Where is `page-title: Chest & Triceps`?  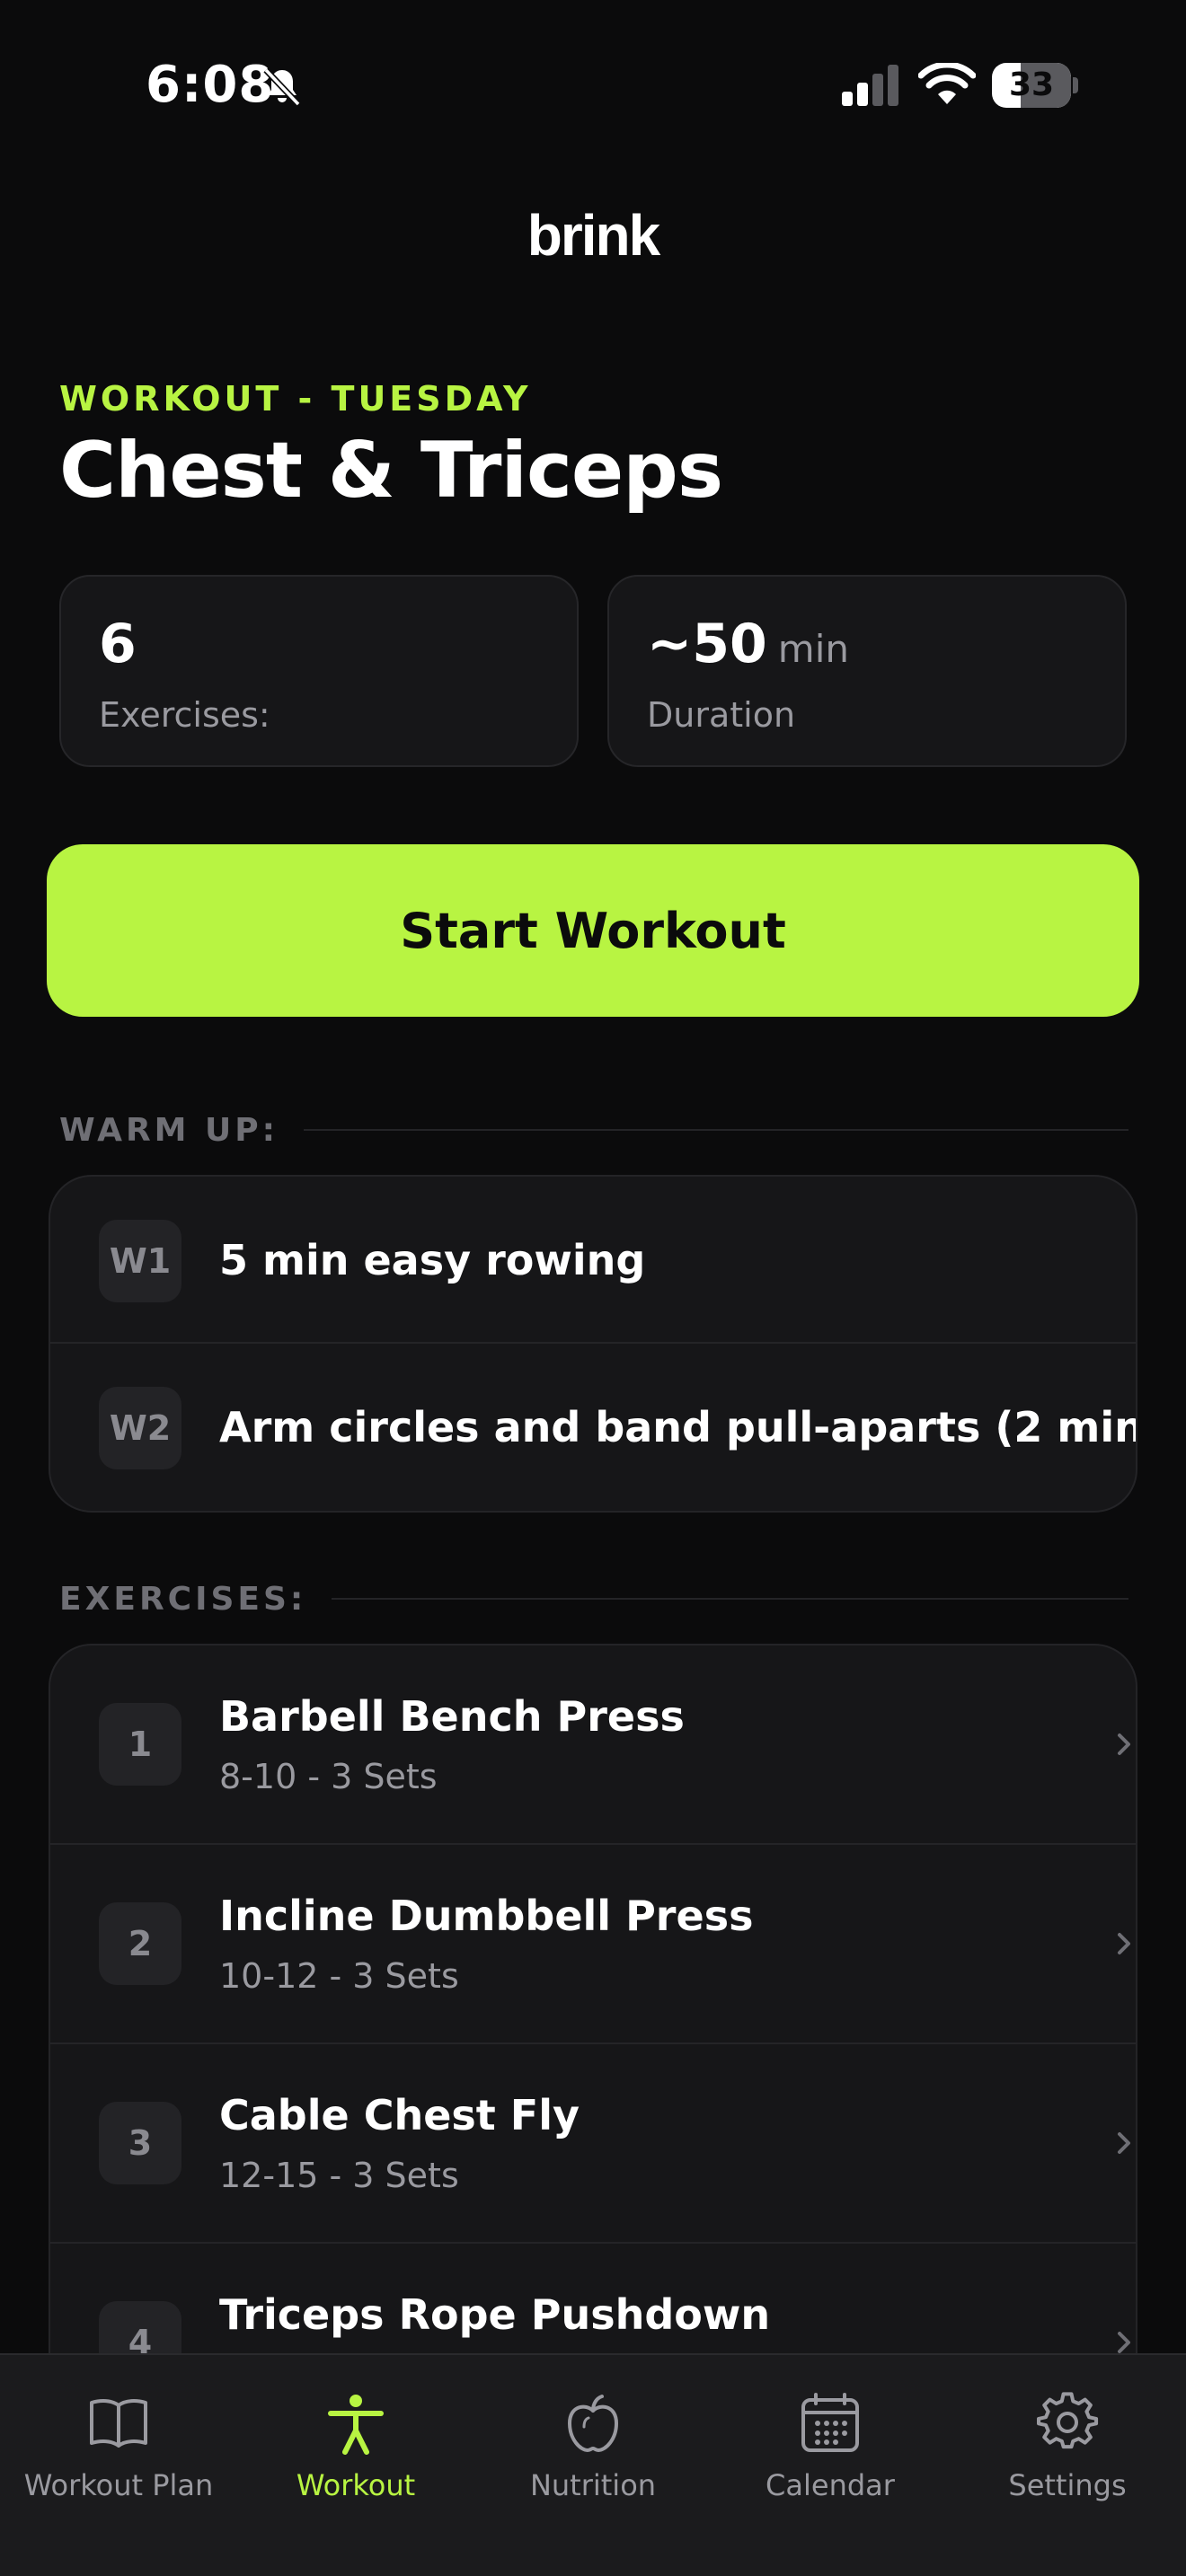
page-title: Chest & Triceps is located at coordinates (391, 471).